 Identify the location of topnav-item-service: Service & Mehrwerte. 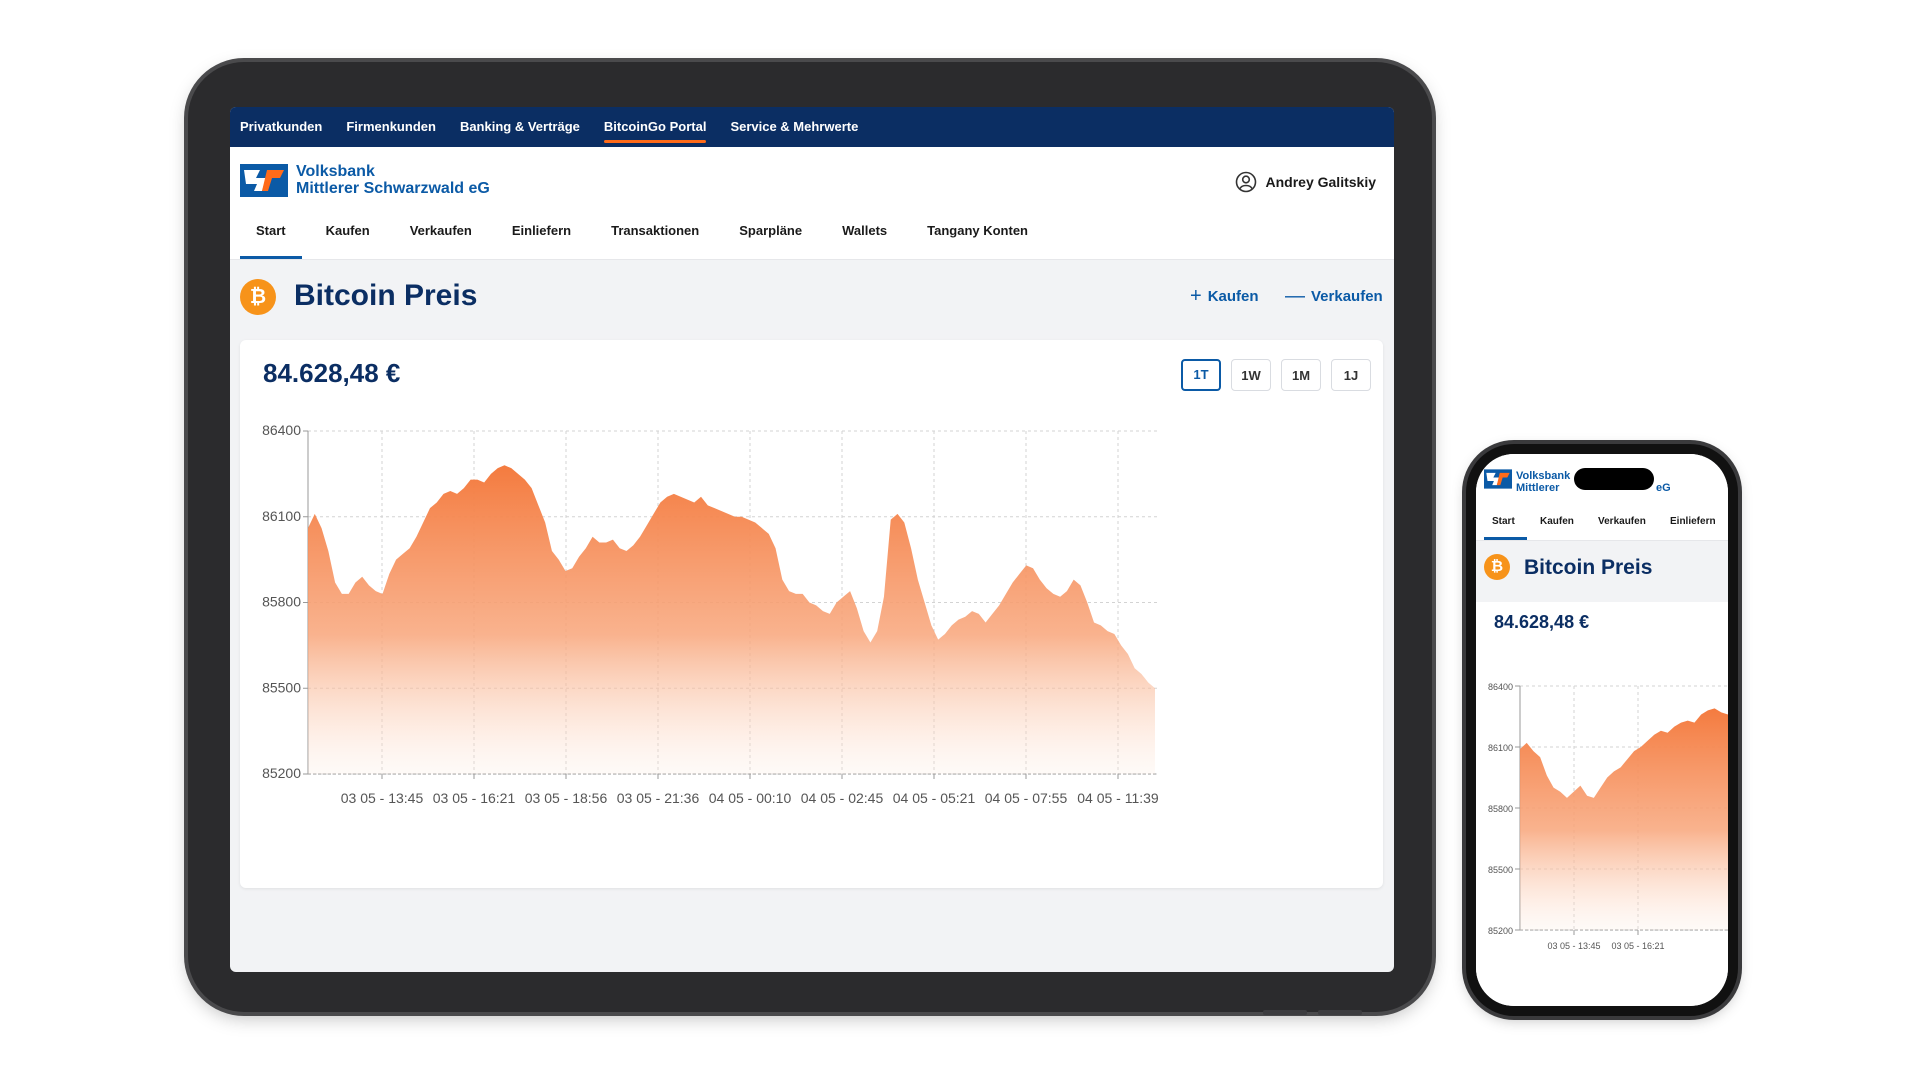
(794, 127).